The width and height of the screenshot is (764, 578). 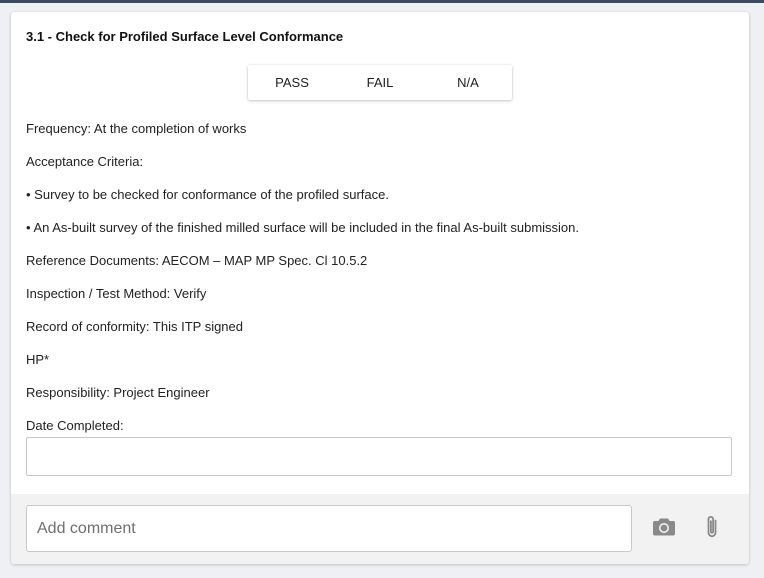 I want to click on acceptance-criteria-heading: Acceptance Criteria:, so click(x=85, y=161).